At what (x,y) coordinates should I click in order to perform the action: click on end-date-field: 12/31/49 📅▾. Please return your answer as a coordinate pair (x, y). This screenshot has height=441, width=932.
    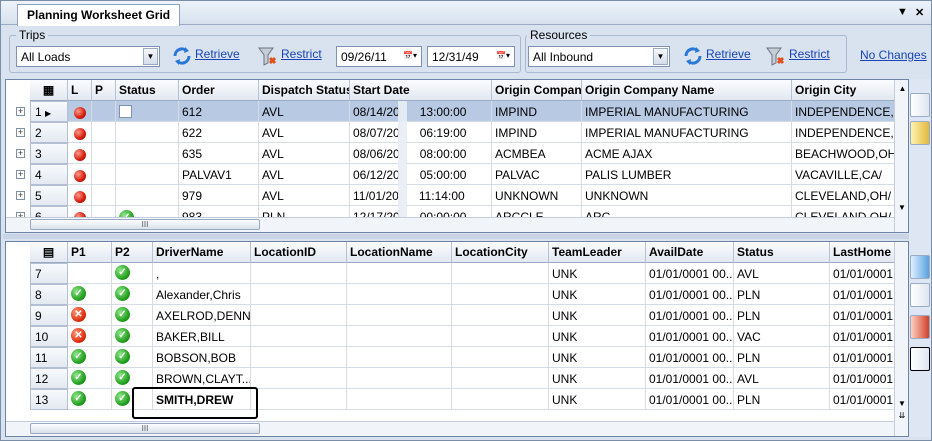
    Looking at the image, I should click on (471, 56).